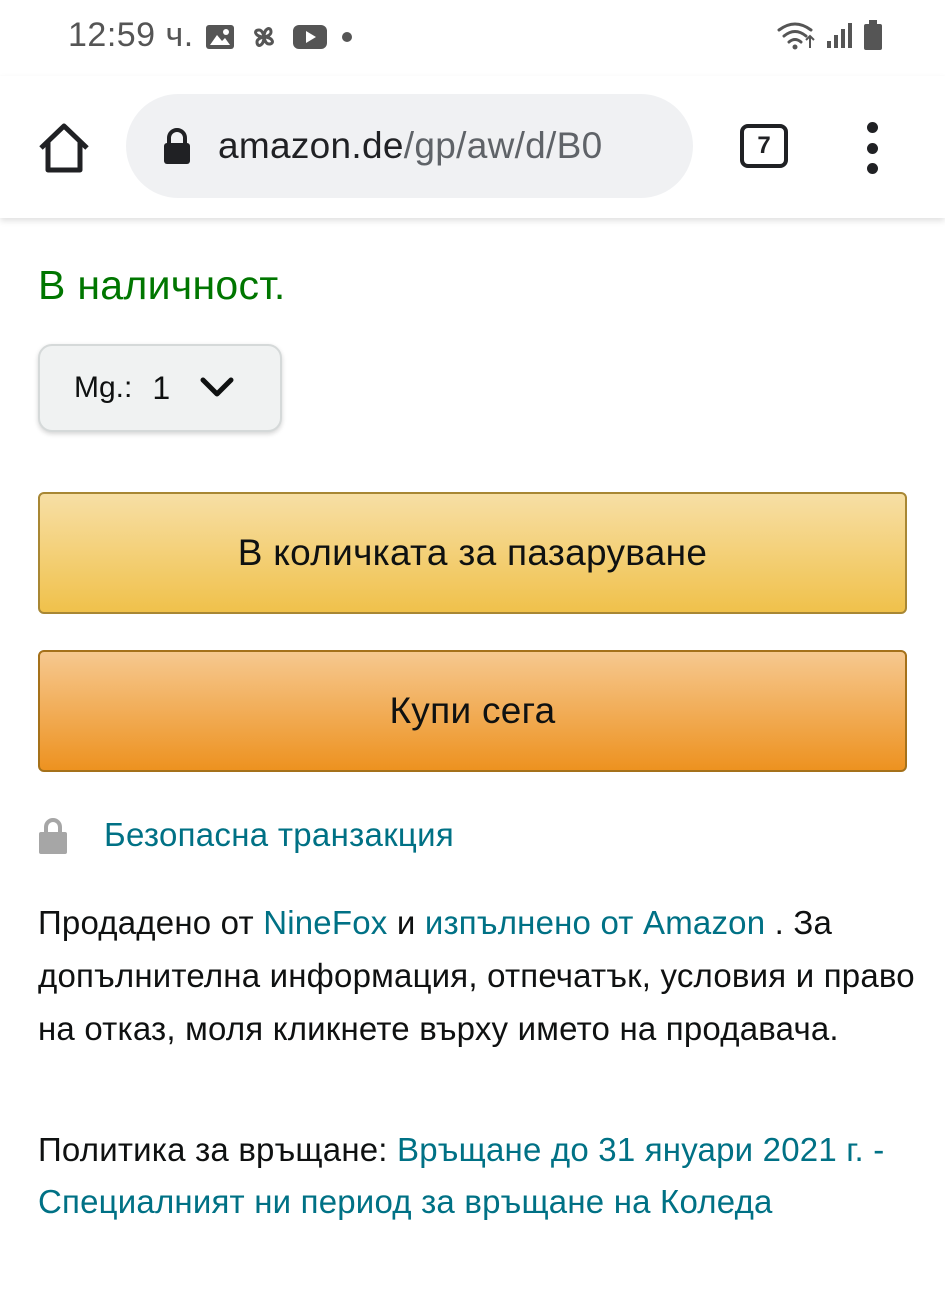  Describe the element at coordinates (103, 387) in the screenshot. I see `quantity-label: Mg.:` at that location.